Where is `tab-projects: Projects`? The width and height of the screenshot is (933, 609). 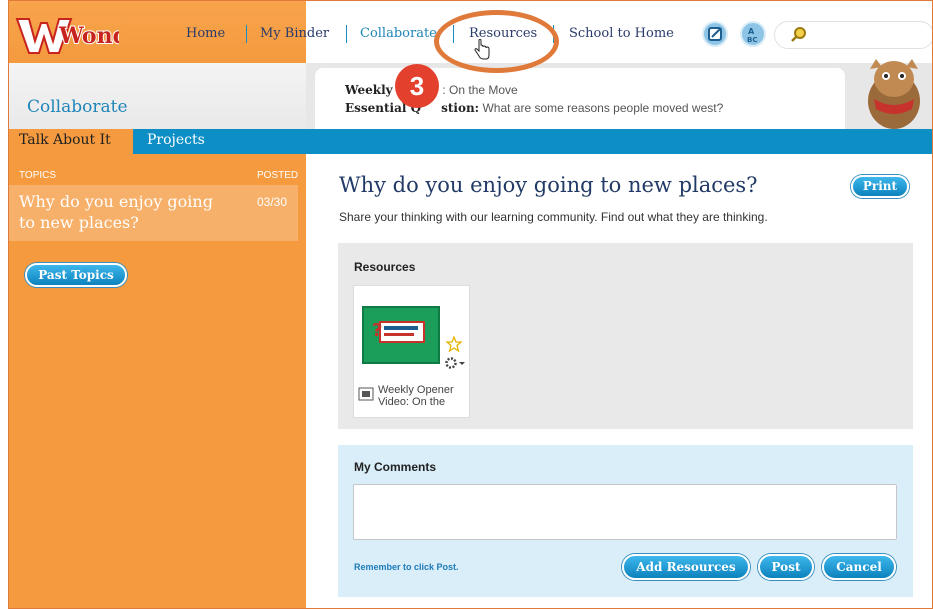 tab-projects: Projects is located at coordinates (176, 140).